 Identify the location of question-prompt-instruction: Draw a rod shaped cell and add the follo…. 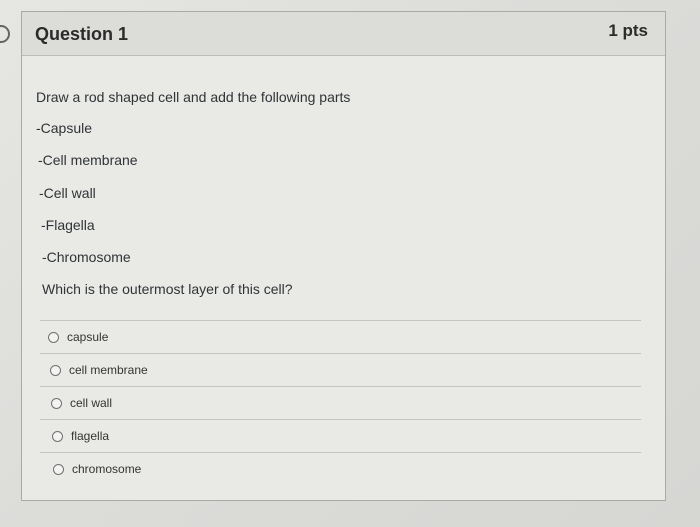
(193, 97).